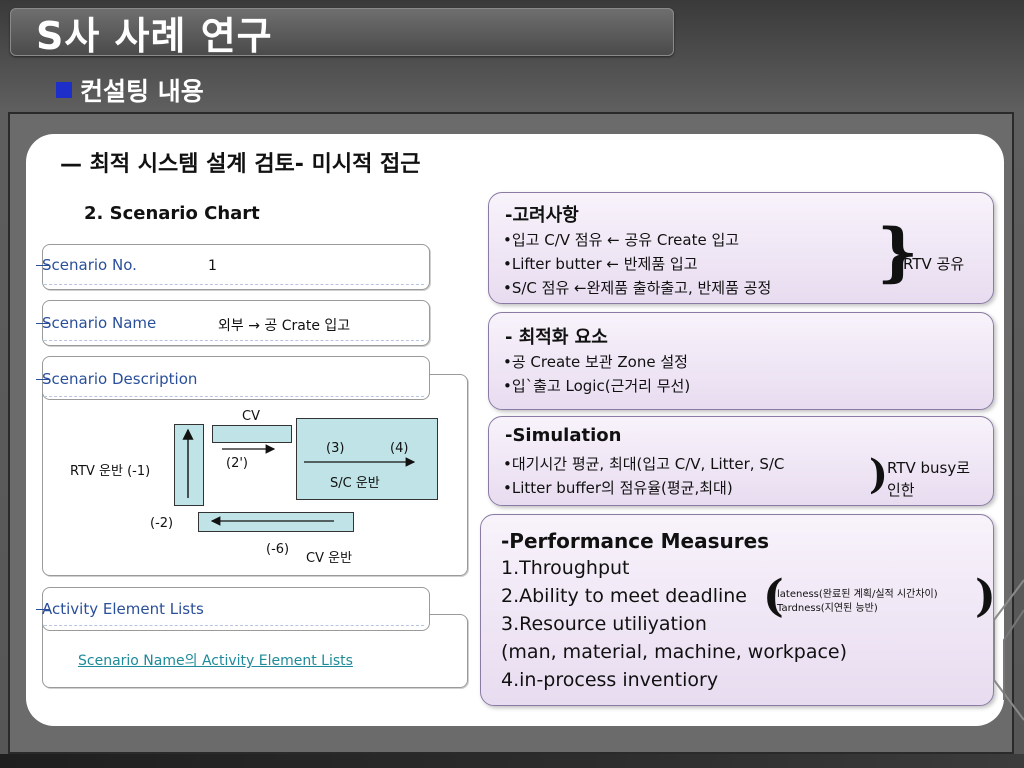  Describe the element at coordinates (1008, 650) in the screenshot. I see `decorative-lines` at that location.